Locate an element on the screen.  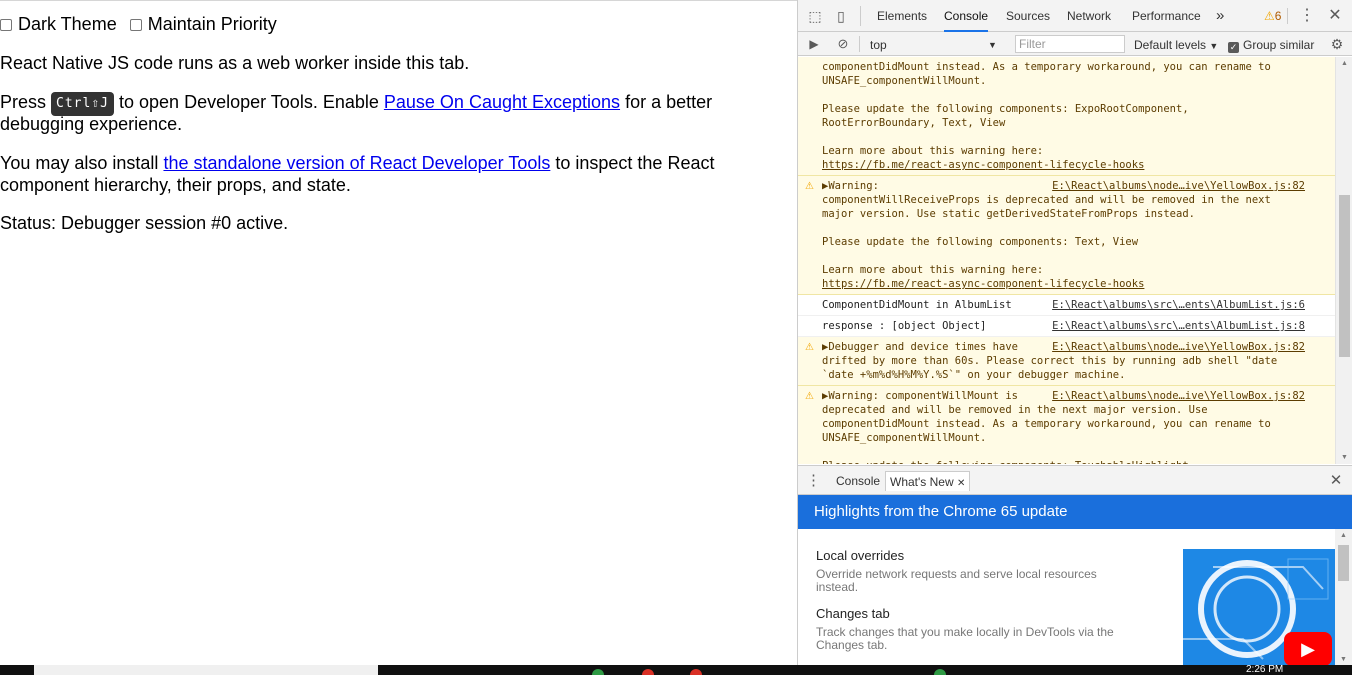
tab-elements: Elements is located at coordinates (902, 16).